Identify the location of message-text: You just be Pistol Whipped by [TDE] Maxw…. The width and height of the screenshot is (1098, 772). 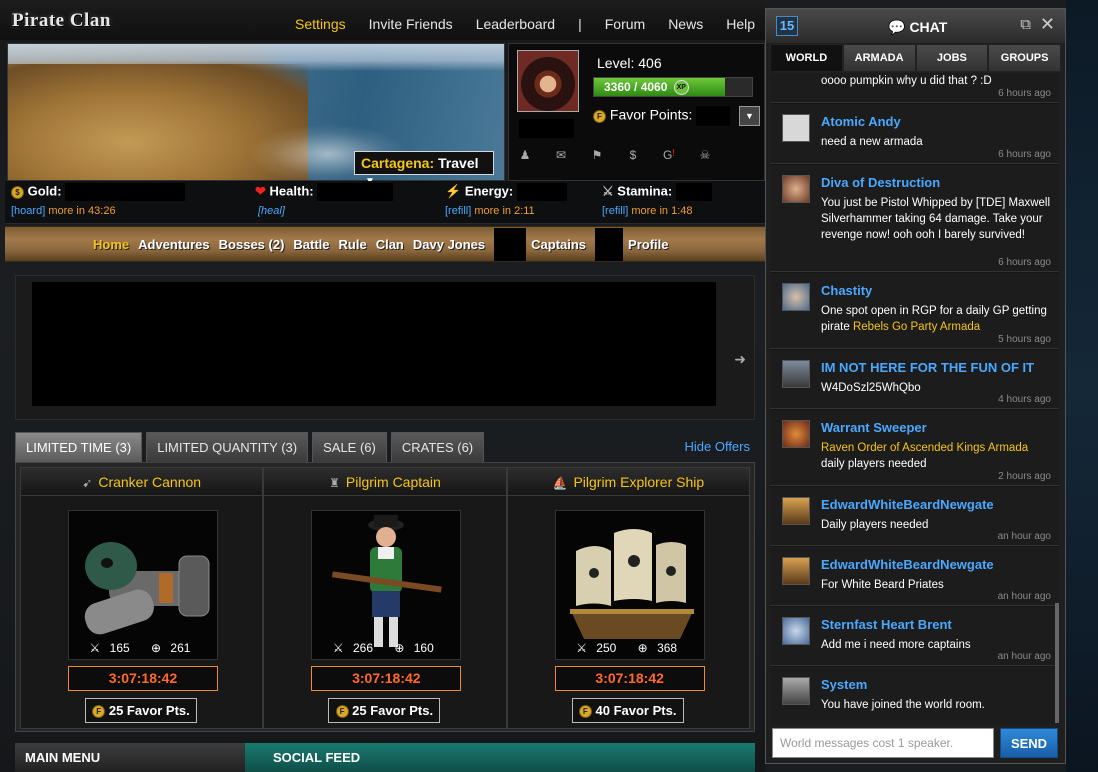
(936, 219).